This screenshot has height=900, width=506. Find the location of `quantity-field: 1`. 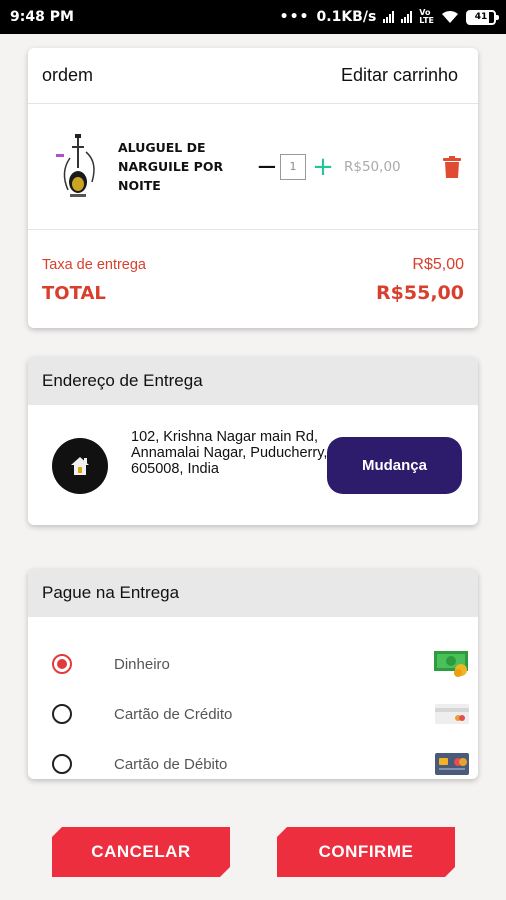

quantity-field: 1 is located at coordinates (293, 166).